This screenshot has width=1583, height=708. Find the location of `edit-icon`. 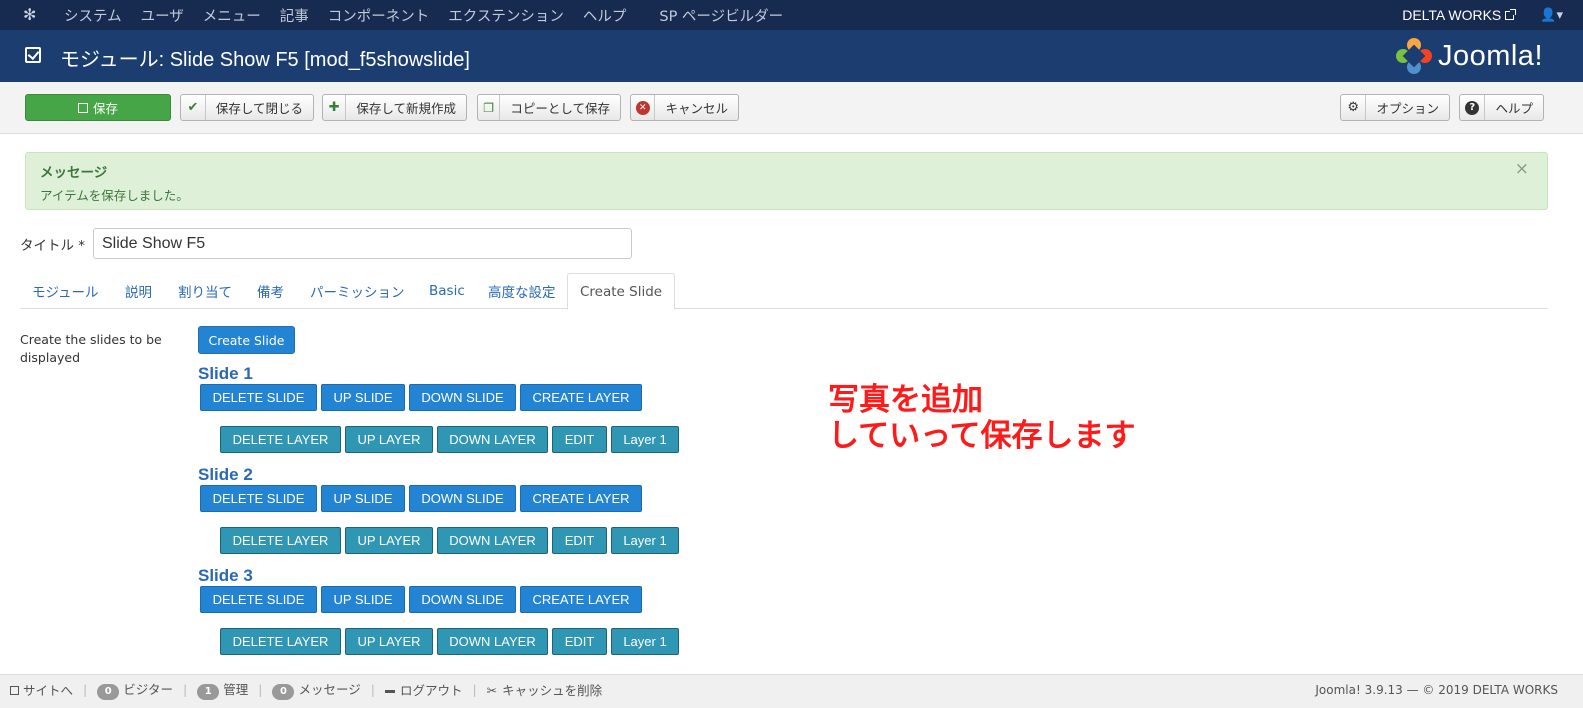

edit-icon is located at coordinates (82, 107).